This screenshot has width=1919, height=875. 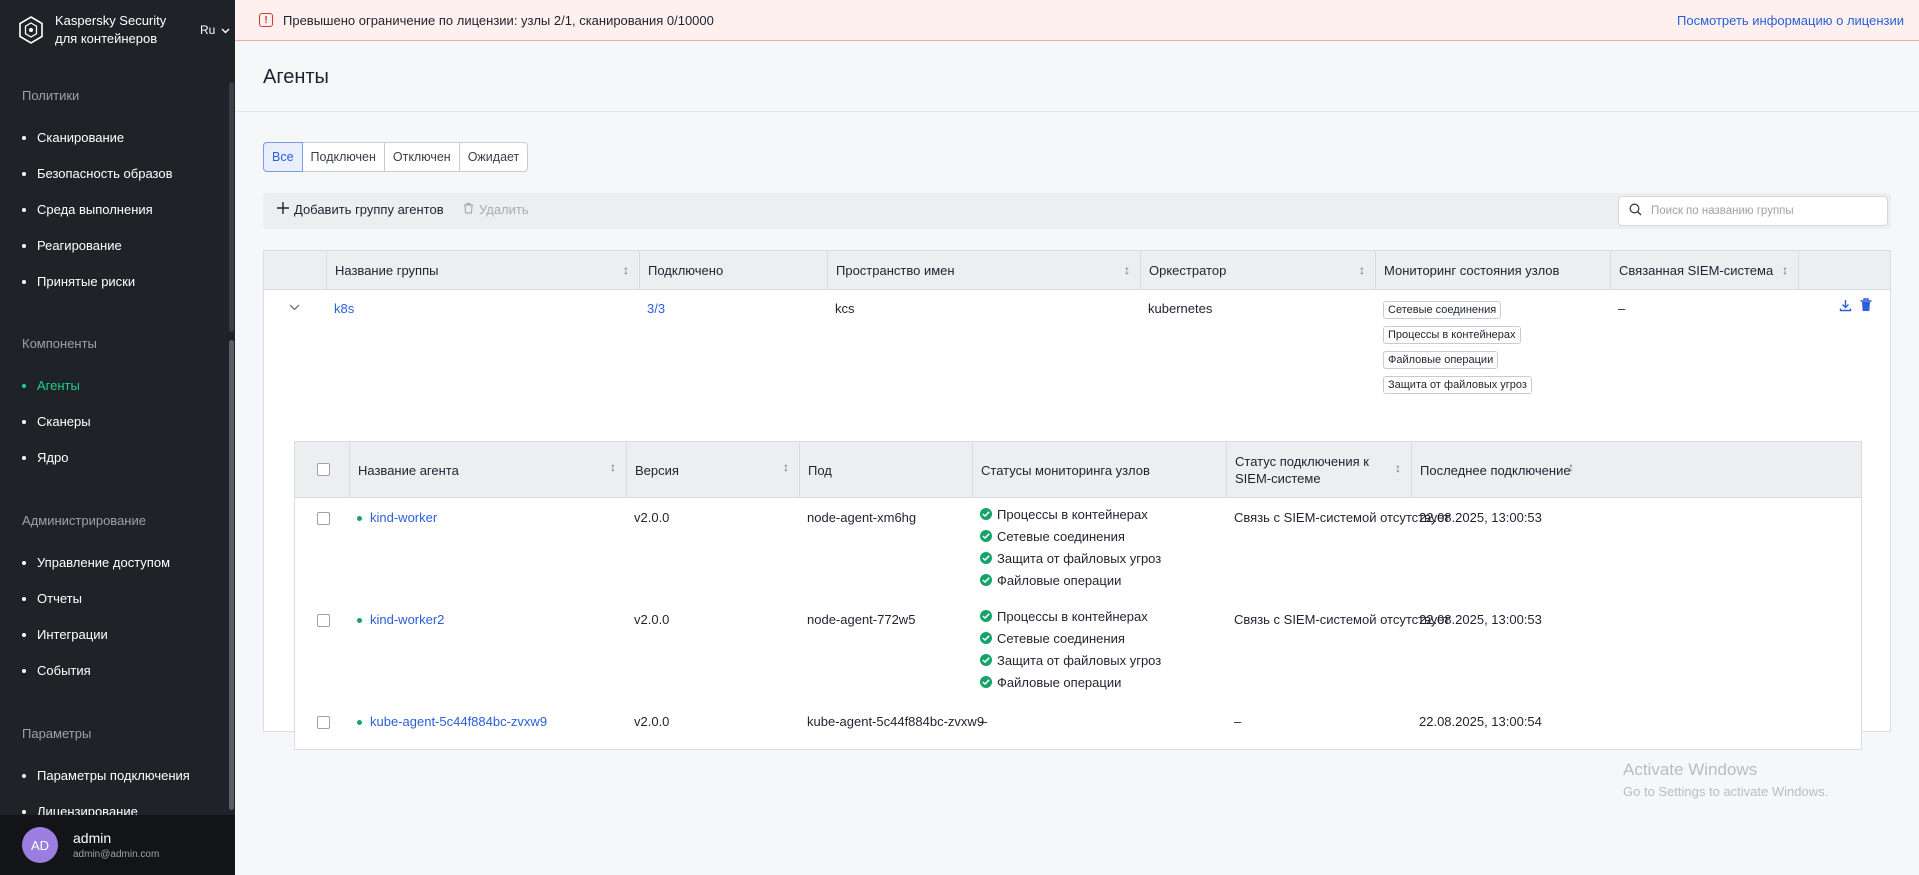 I want to click on column-label: Статусы мониторинга узлов, so click(x=1065, y=470).